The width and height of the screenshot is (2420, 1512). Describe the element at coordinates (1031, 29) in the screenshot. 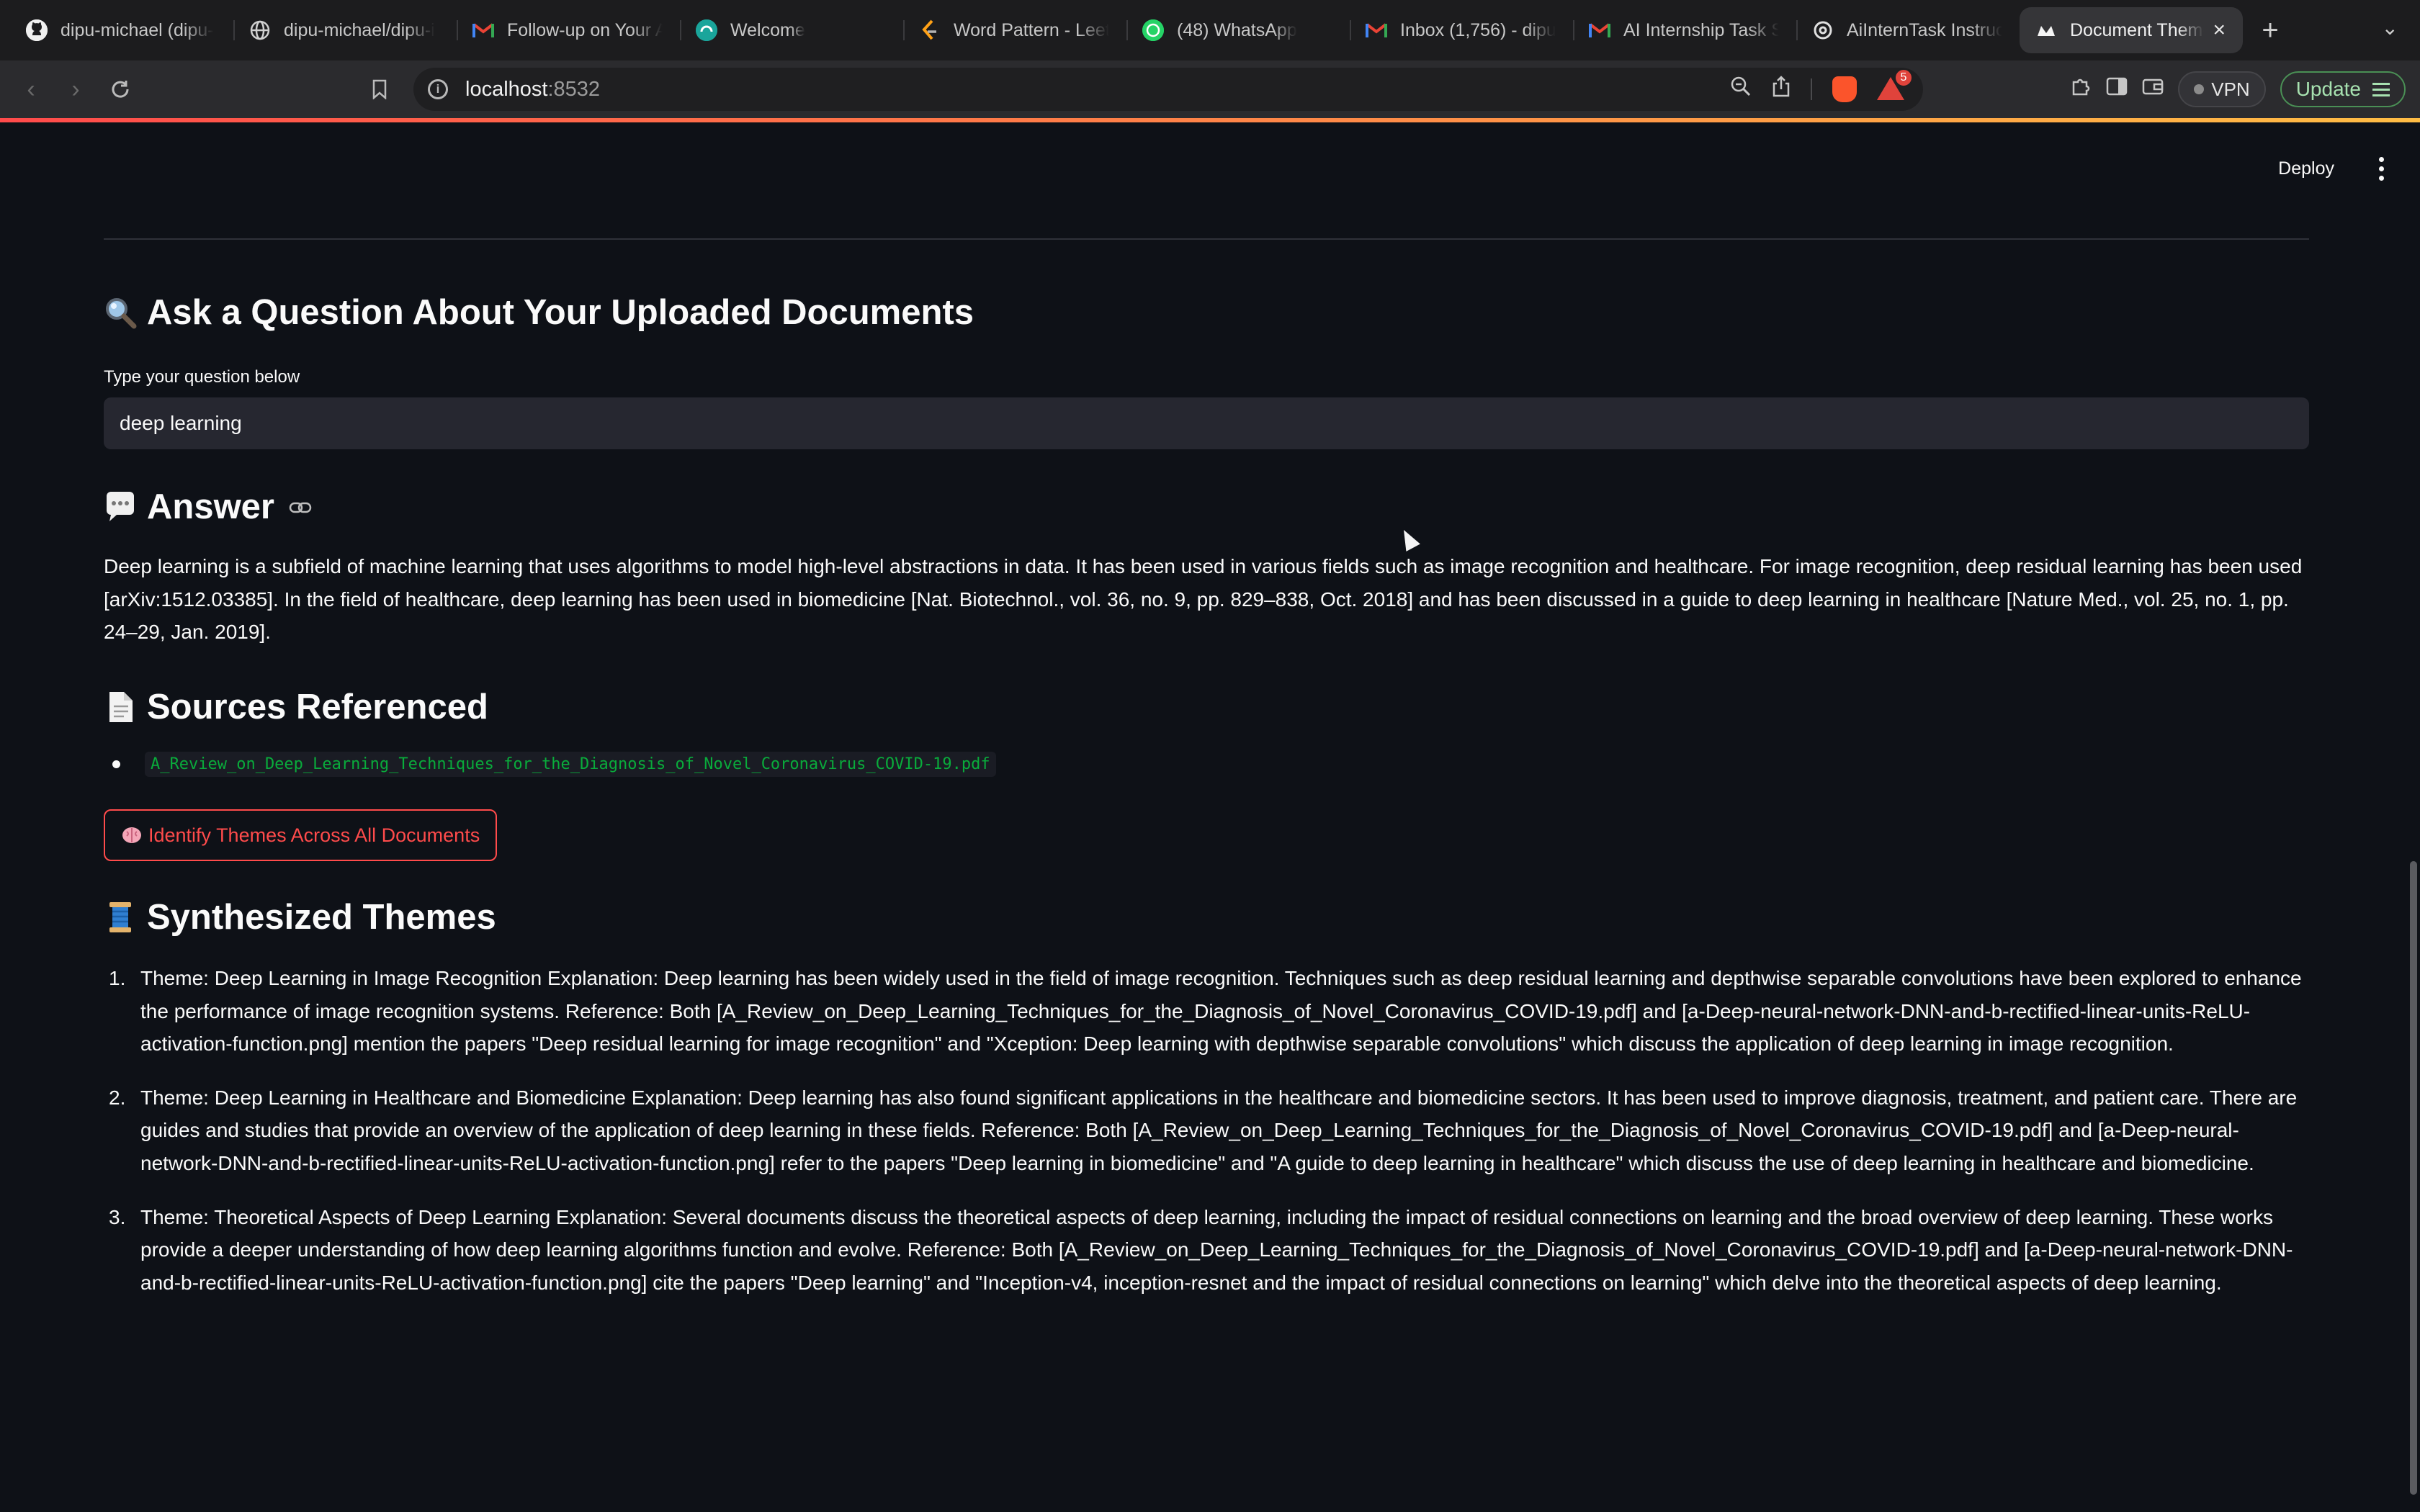

I see `tab-title: Word Pattern - Leet` at that location.